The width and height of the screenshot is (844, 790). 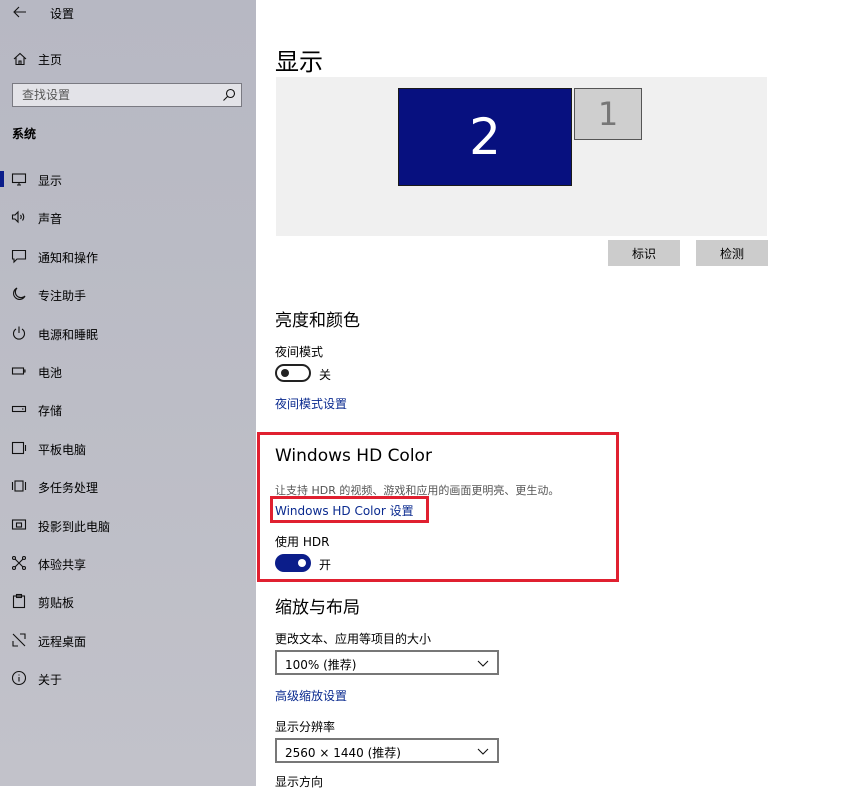 I want to click on project-icon, so click(x=19, y=524).